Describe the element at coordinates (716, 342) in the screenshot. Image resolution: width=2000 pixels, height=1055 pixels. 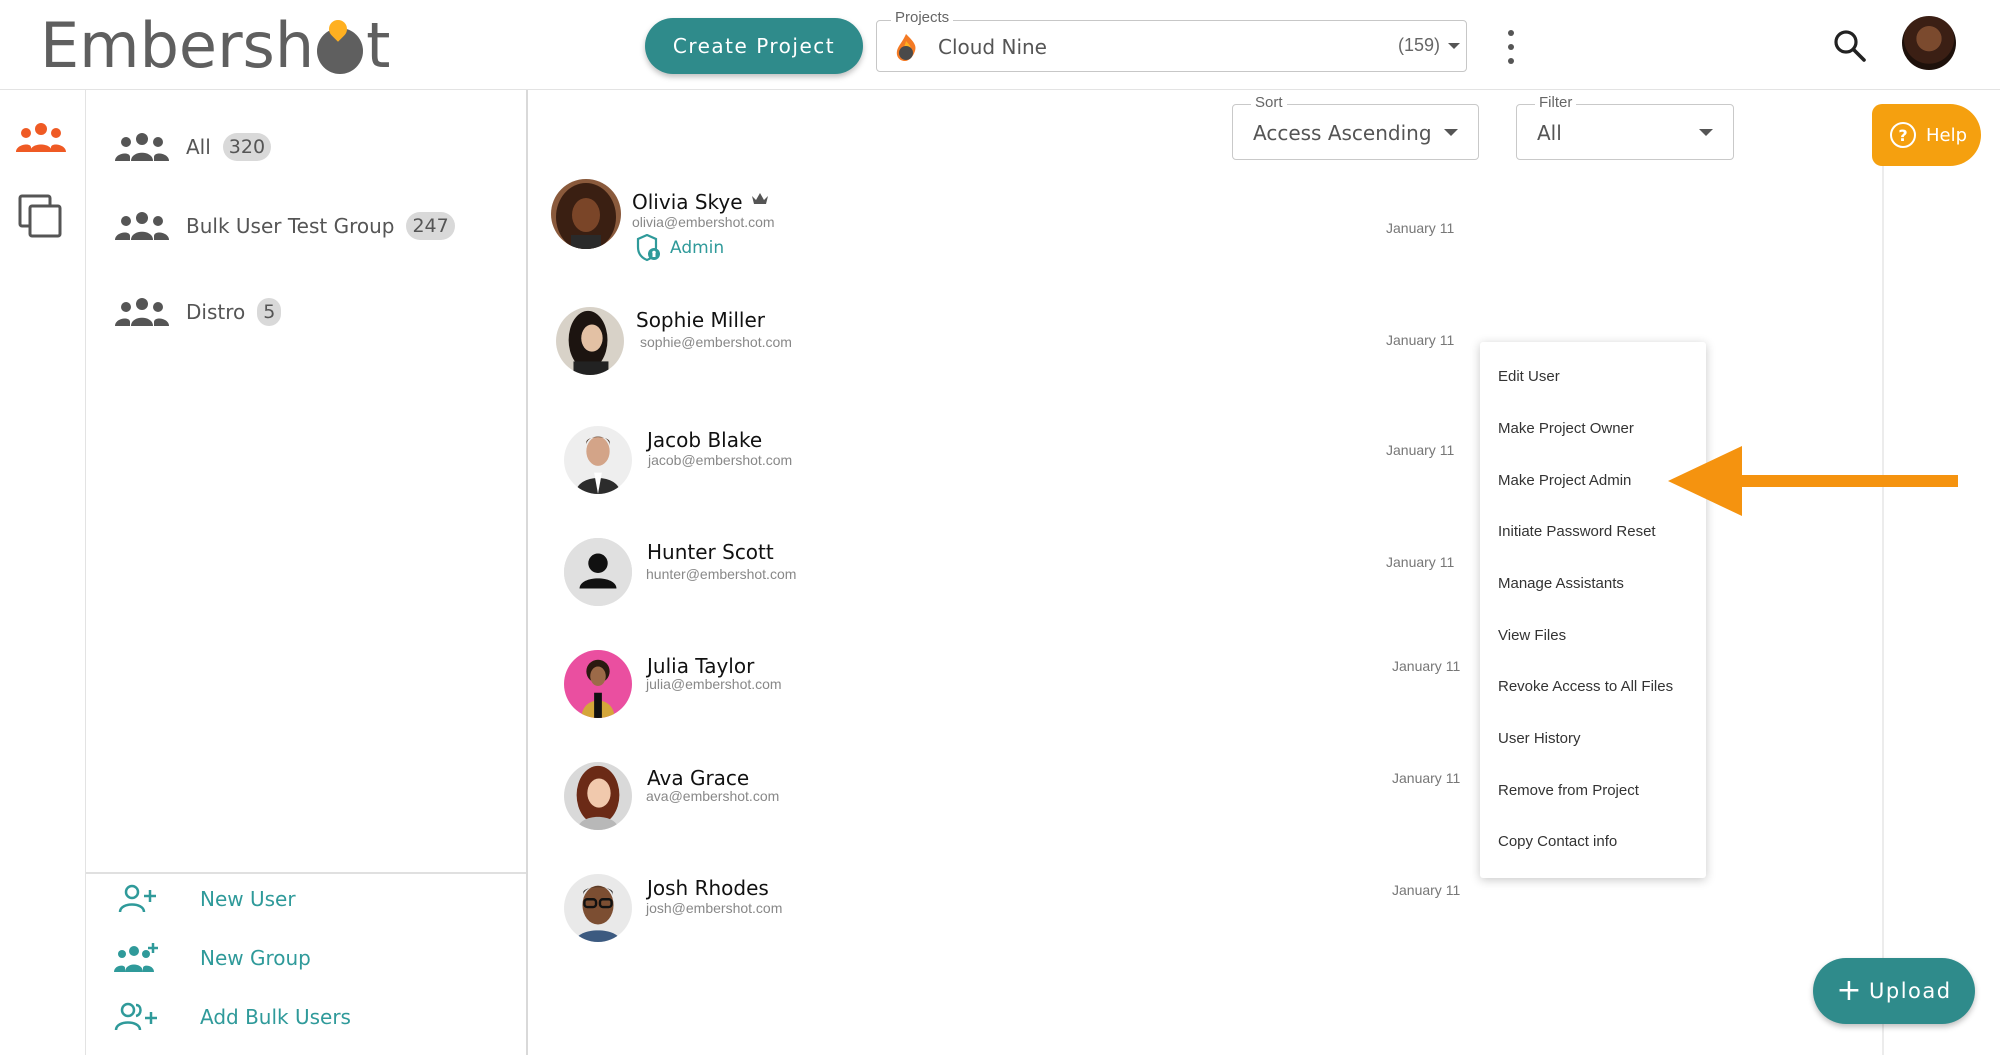
I see `user-email: sophie@embershot.com` at that location.